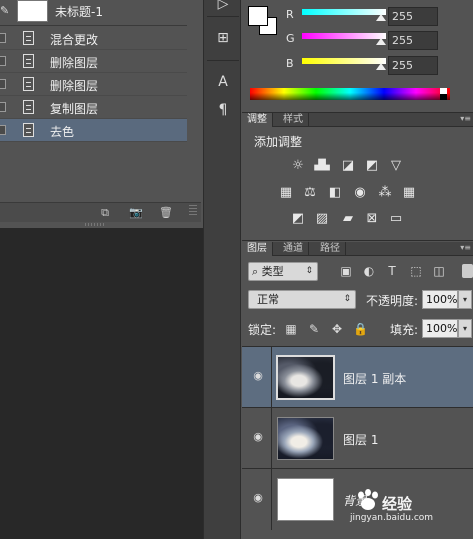  I want to click on camera-snapshot-icon: 📷, so click(136, 213).